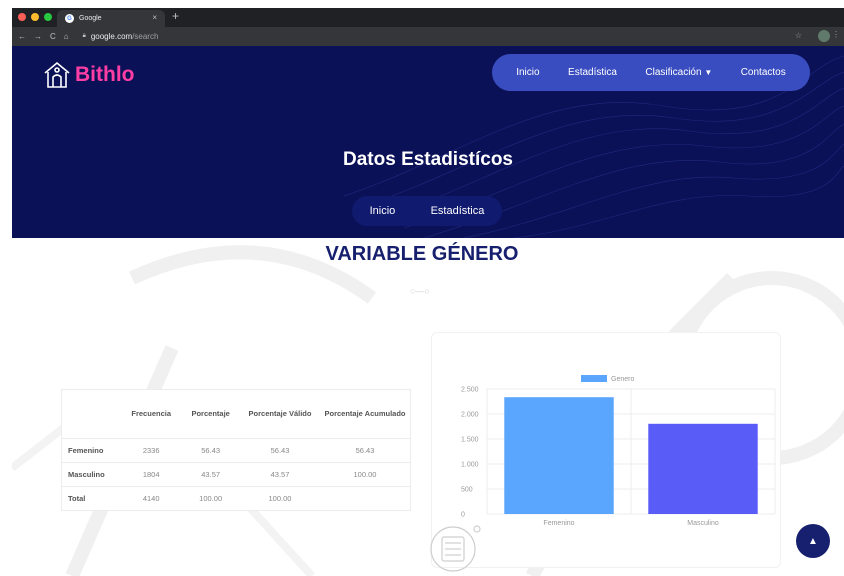  What do you see at coordinates (824, 36) in the screenshot?
I see `profile-avatar` at bounding box center [824, 36].